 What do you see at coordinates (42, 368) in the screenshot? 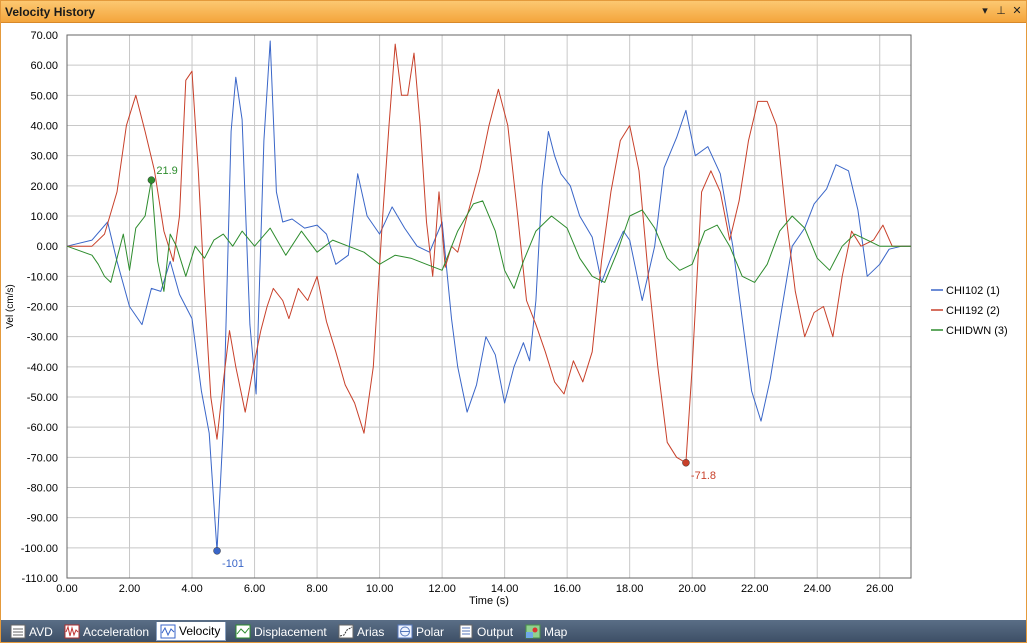
I see `y-tick-label: -40.00` at bounding box center [42, 368].